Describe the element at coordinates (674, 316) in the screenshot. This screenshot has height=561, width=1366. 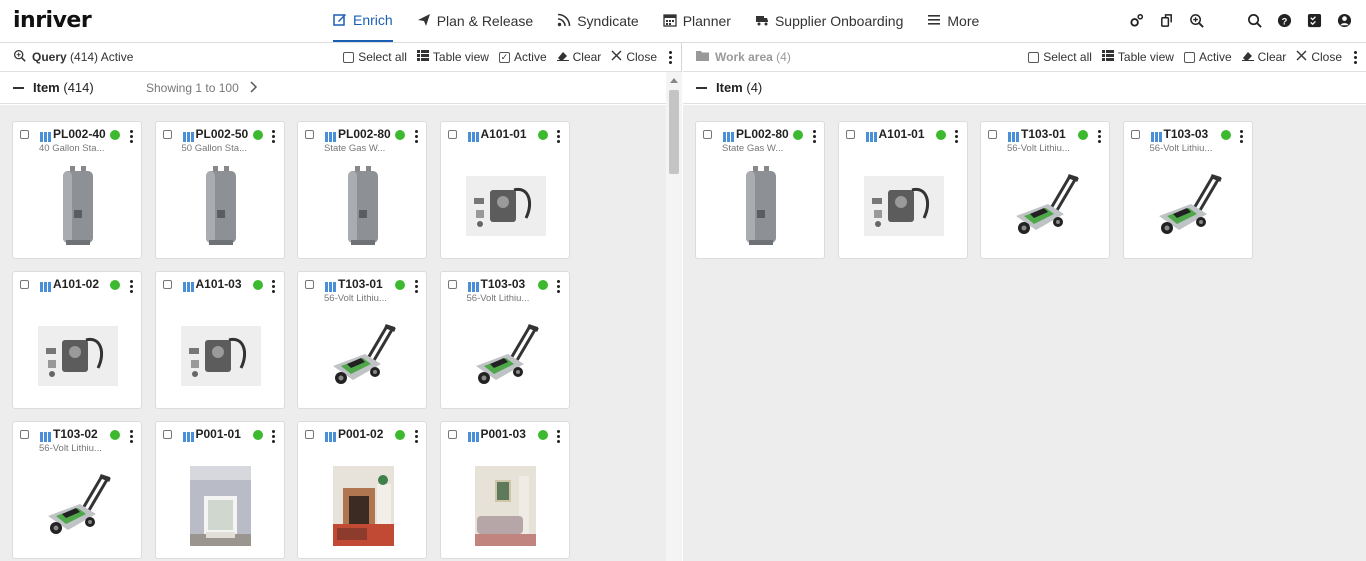
I see `vertical-scrollbar` at that location.